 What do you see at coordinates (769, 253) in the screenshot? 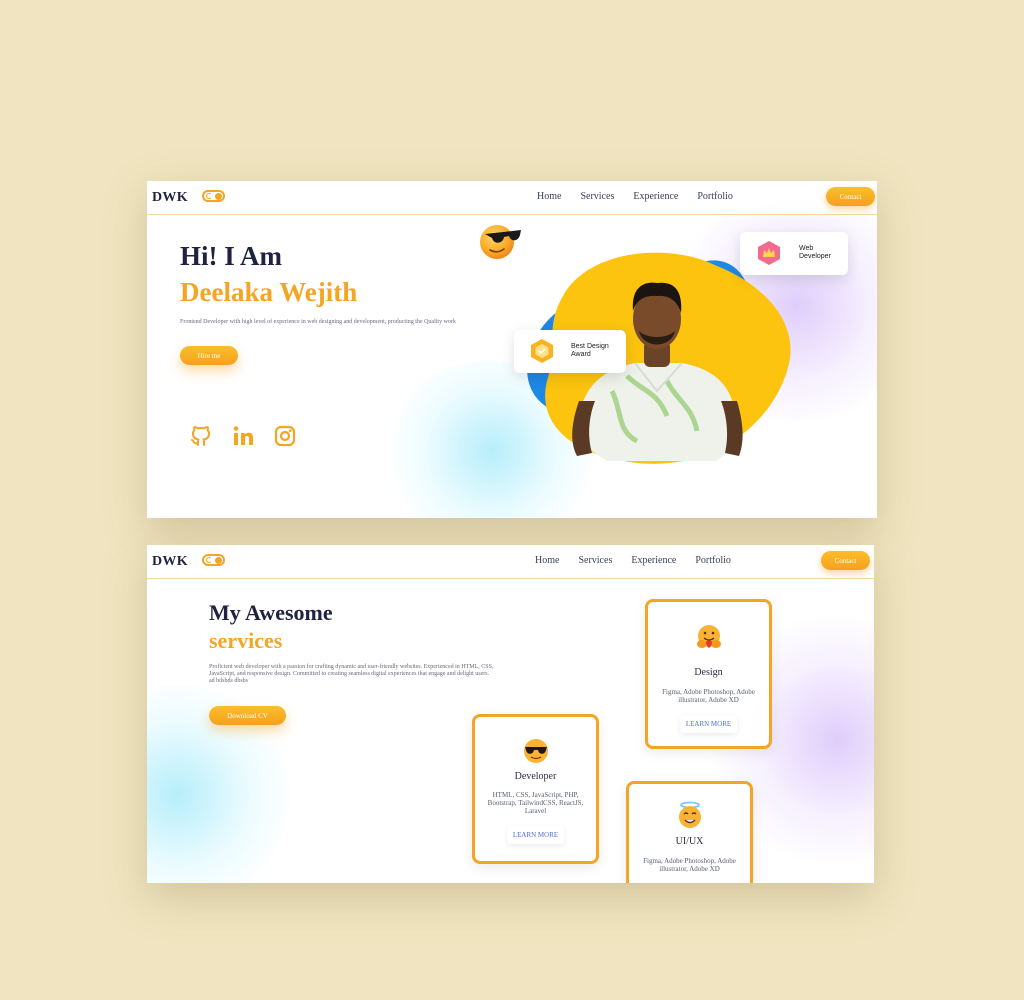
I see `crown-icon` at bounding box center [769, 253].